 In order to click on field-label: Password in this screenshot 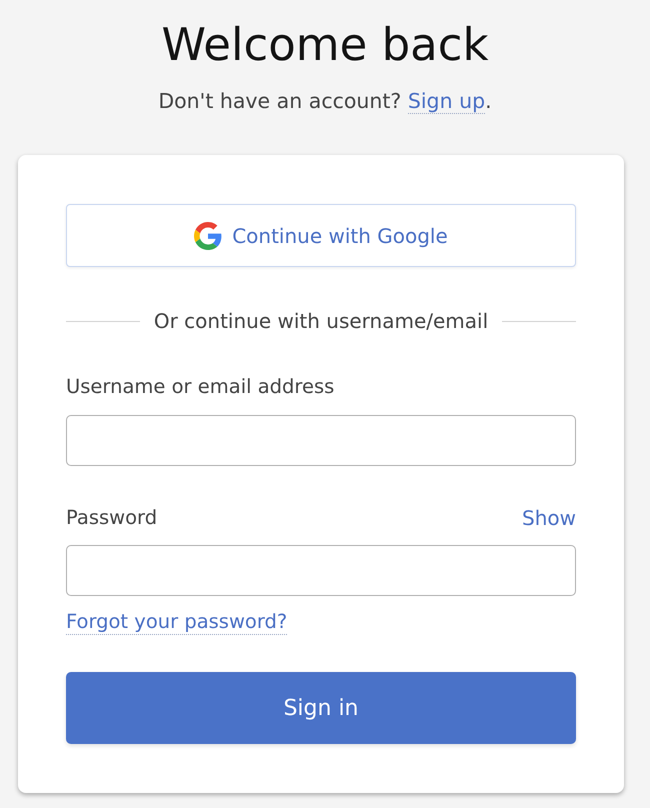, I will do `click(112, 518)`.